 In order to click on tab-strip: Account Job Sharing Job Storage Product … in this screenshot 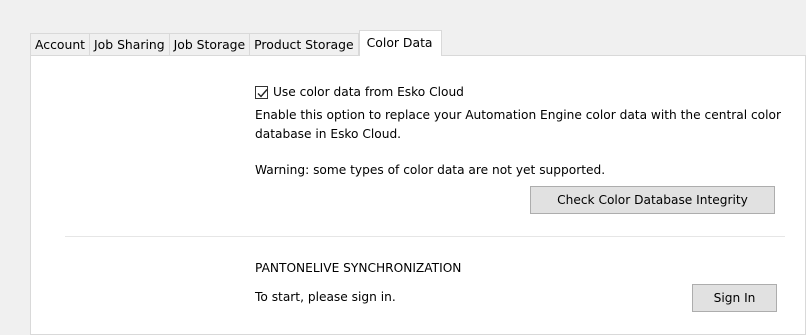, I will do `click(236, 43)`.